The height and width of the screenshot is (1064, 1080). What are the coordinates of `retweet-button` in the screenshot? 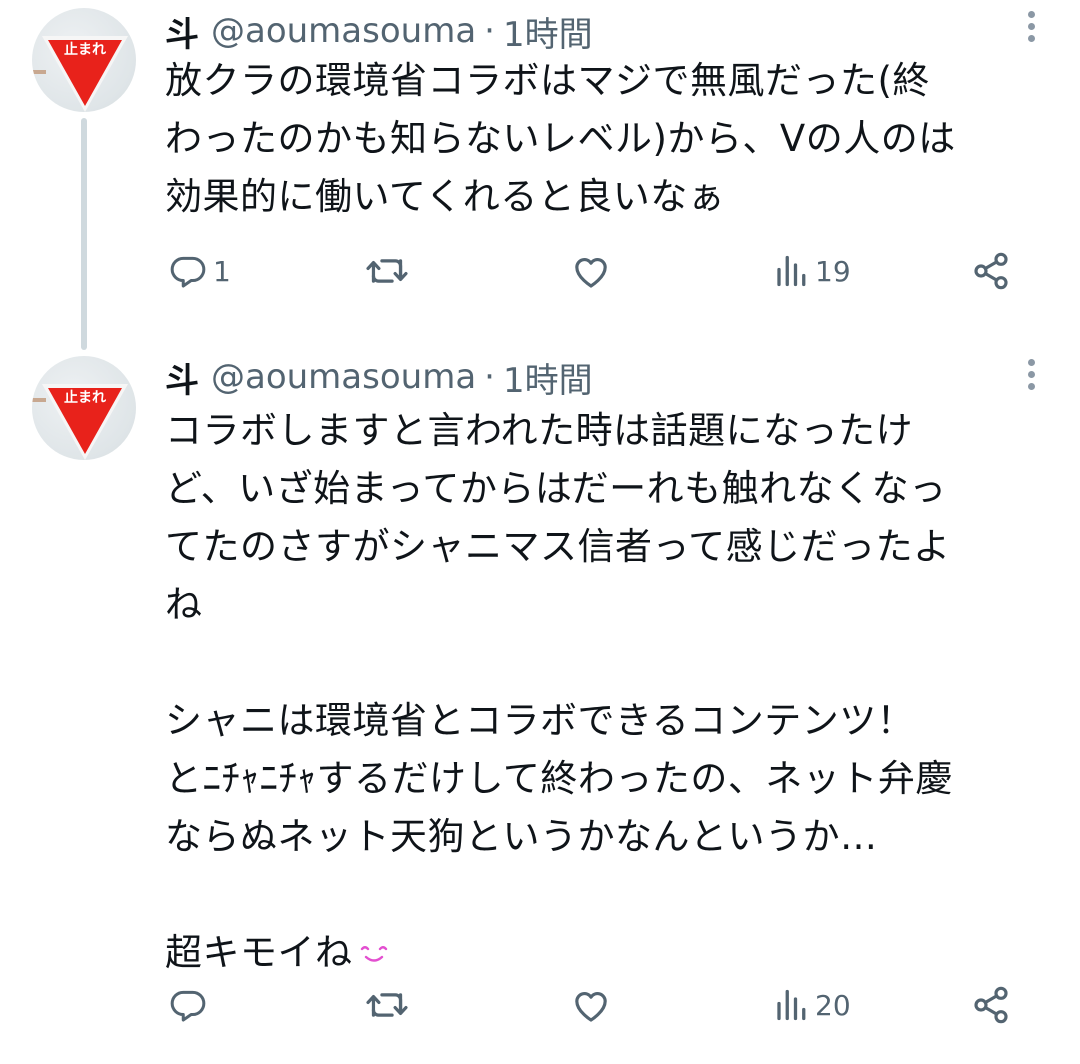 It's located at (390, 1005).